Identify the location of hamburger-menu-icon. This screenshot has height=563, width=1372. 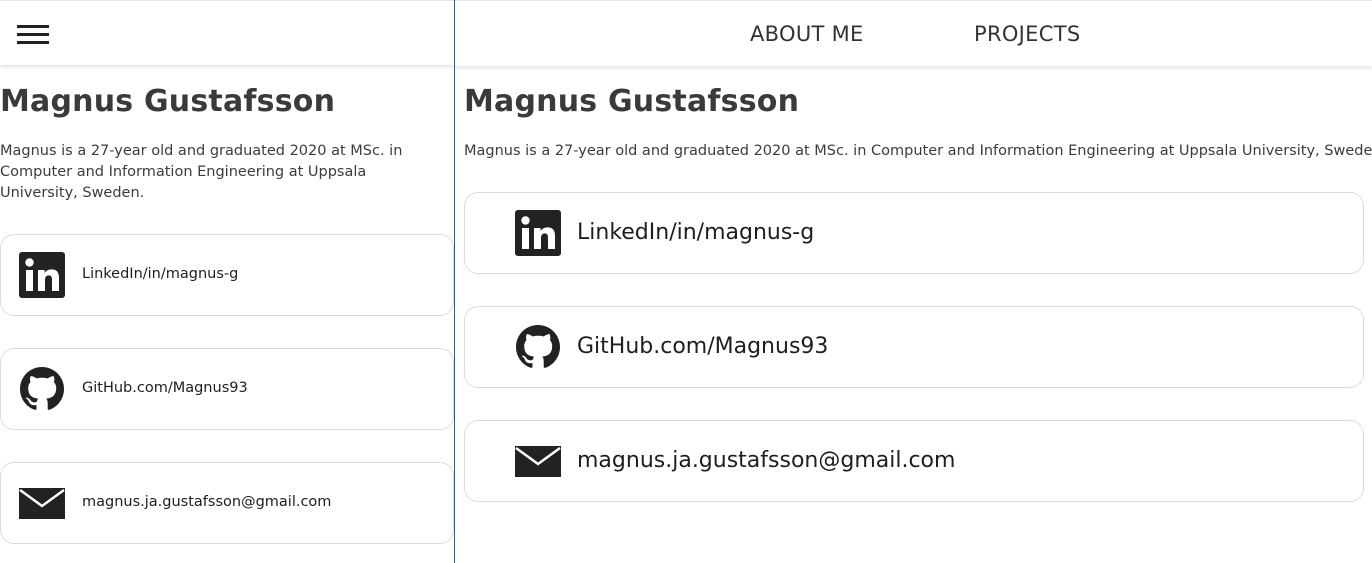
(33, 35).